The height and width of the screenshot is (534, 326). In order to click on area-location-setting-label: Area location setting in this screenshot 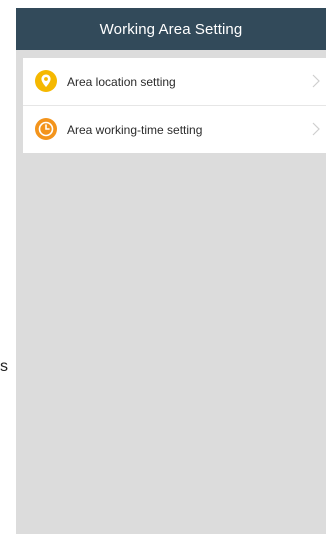, I will do `click(121, 81)`.